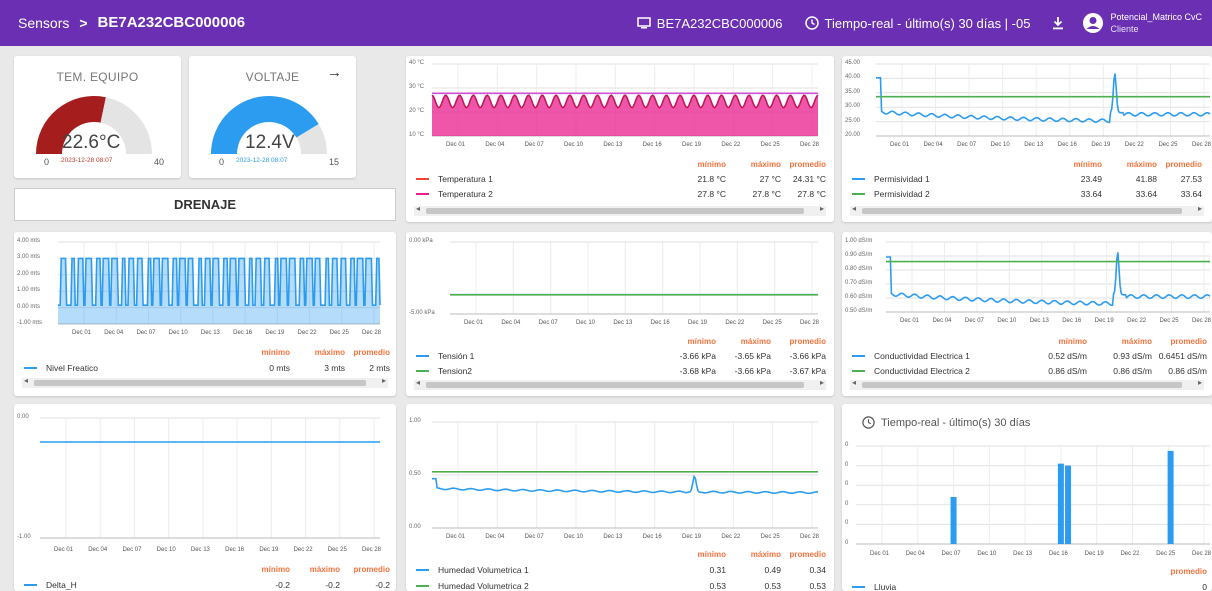 This screenshot has width=1212, height=591. What do you see at coordinates (817, 586) in the screenshot?
I see `stat-avg: 0.53` at bounding box center [817, 586].